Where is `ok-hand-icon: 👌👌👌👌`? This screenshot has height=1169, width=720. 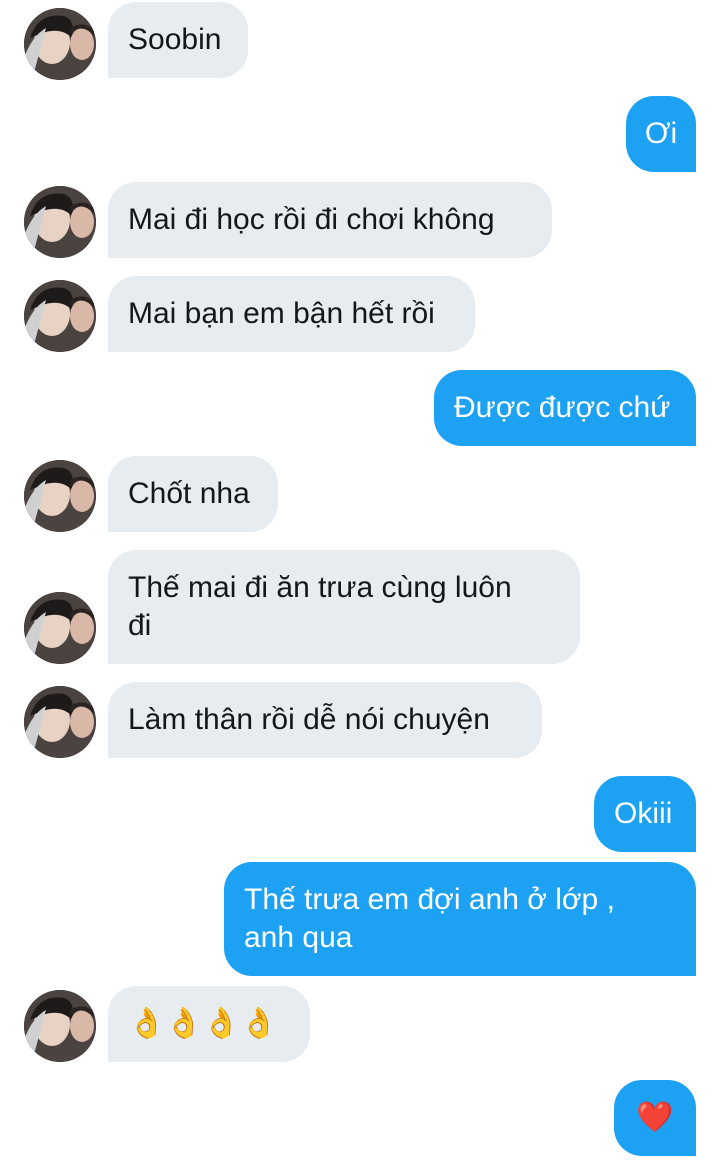
ok-hand-icon: 👌👌👌👌 is located at coordinates (203, 1023).